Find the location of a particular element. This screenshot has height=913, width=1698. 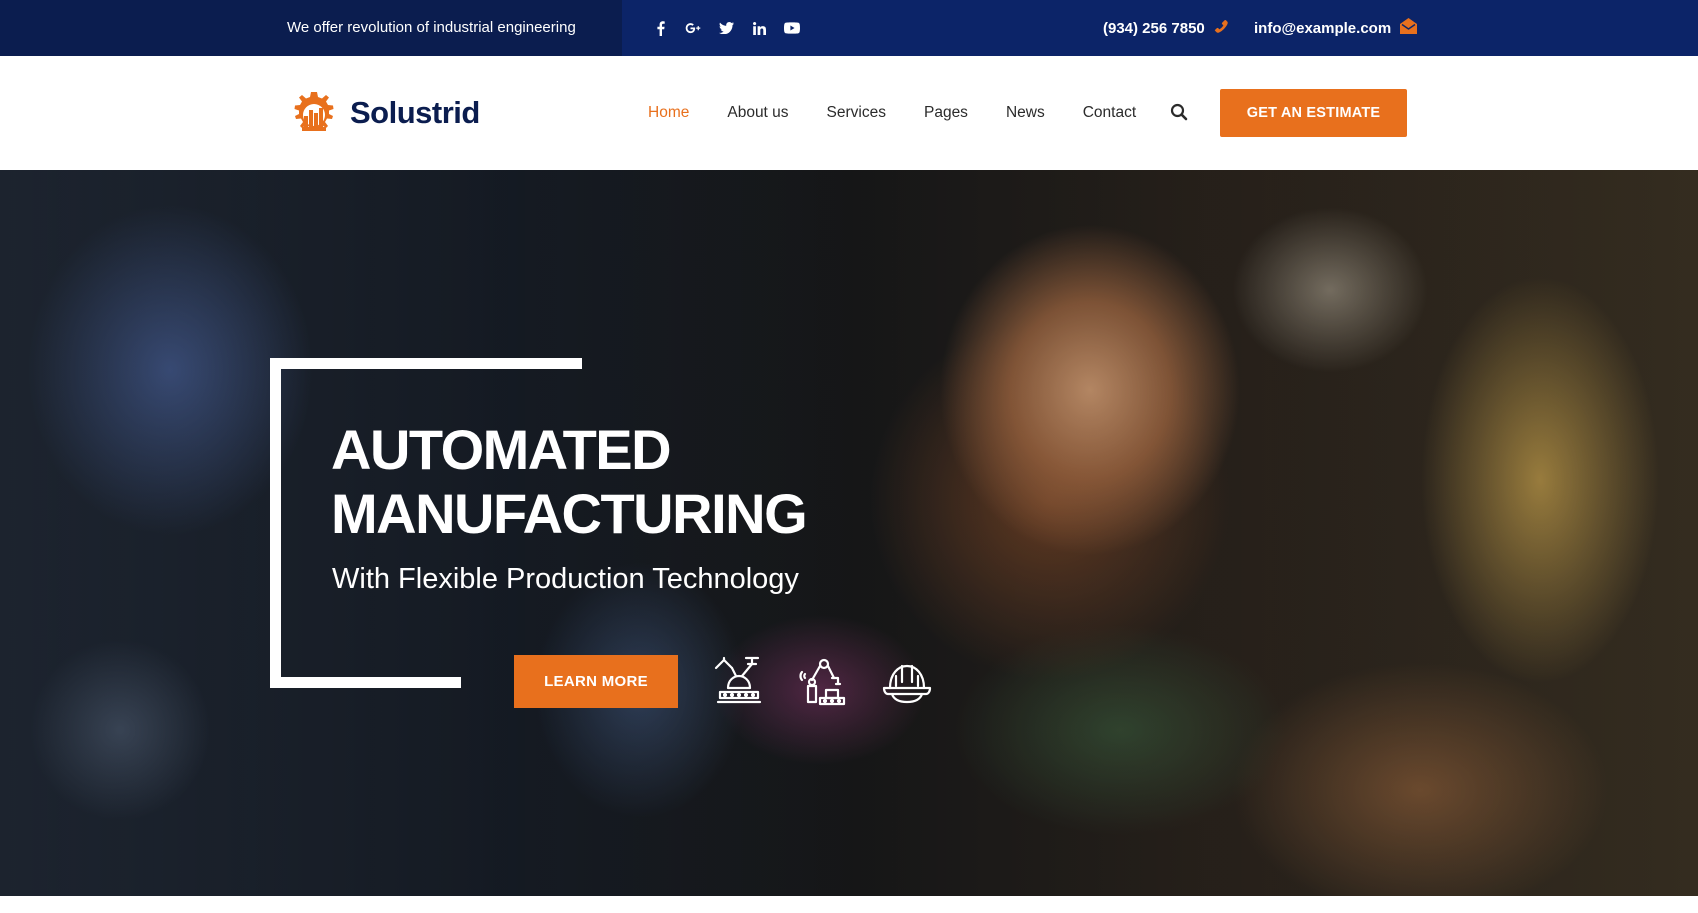

hero-feature-icons is located at coordinates (823, 681).